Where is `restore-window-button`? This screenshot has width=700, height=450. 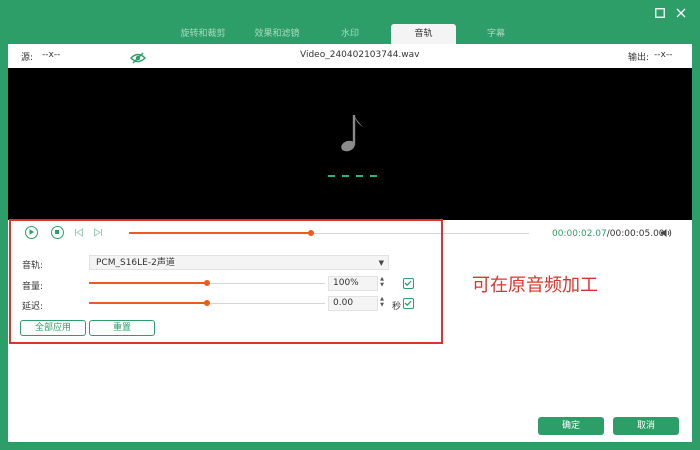
restore-window-button is located at coordinates (660, 14).